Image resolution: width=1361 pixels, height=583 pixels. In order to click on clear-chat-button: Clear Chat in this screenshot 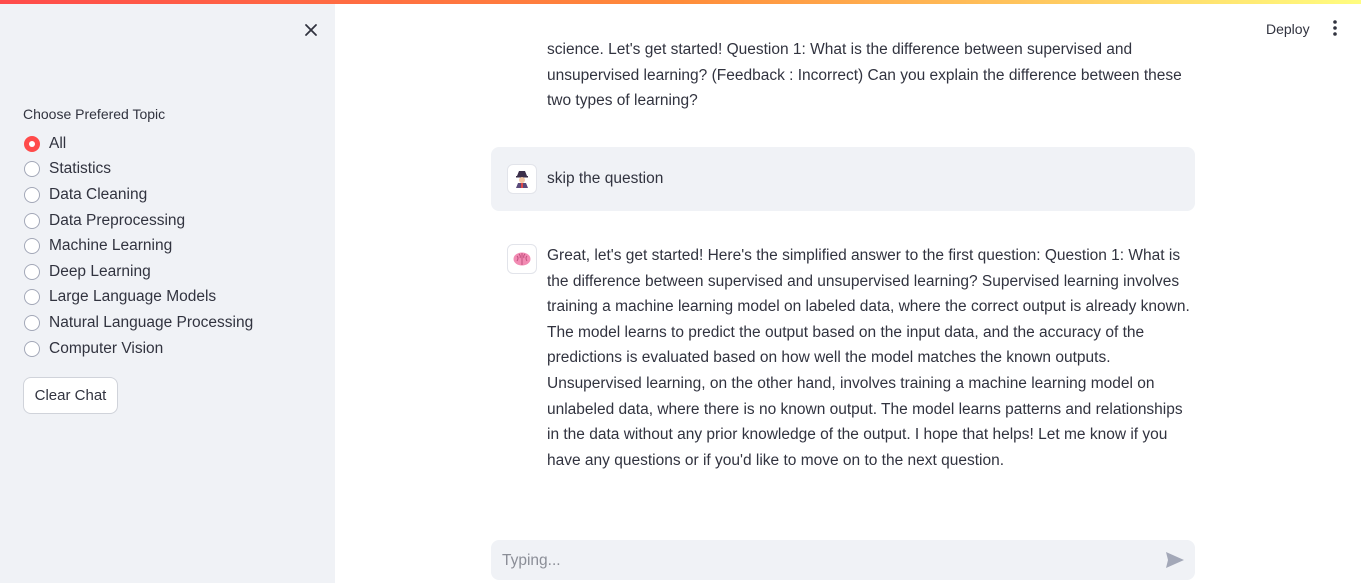, I will do `click(70, 395)`.